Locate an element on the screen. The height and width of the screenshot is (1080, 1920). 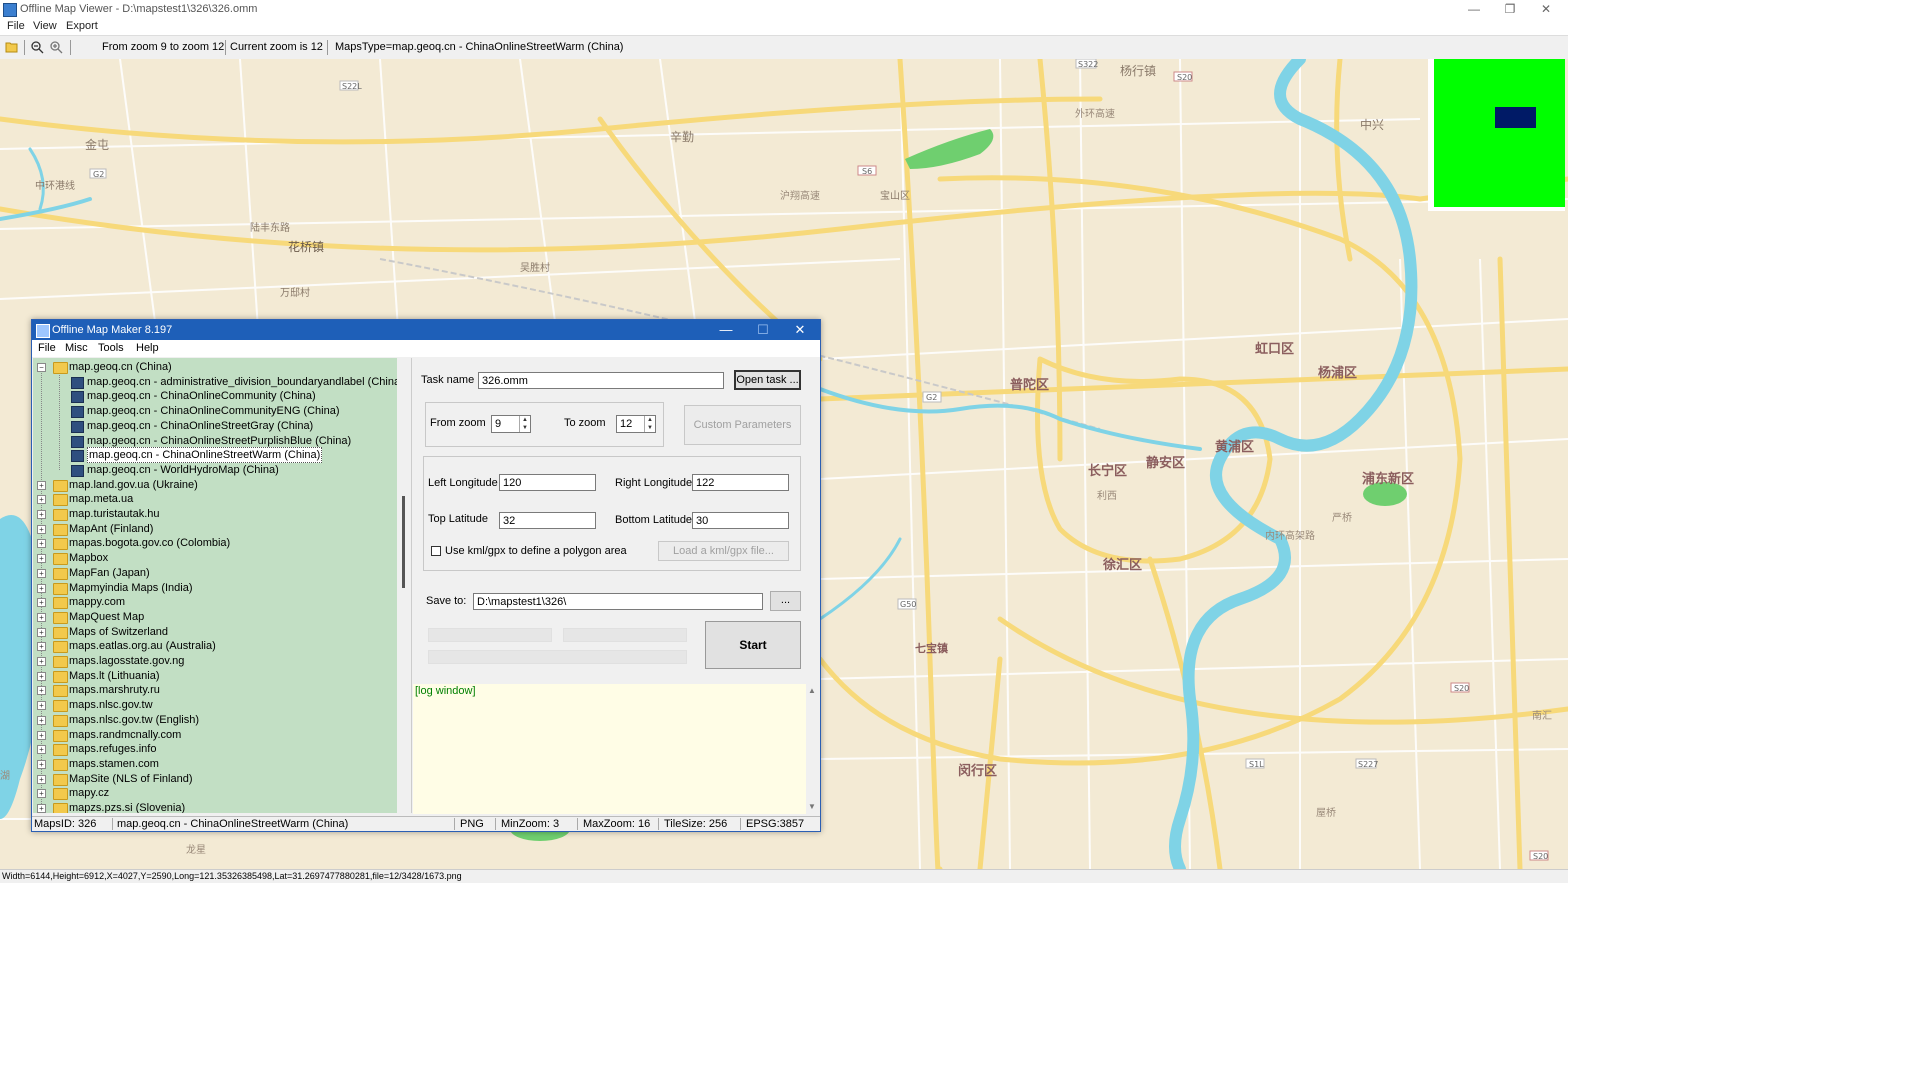
left-longitude-field: 120 is located at coordinates (547, 482).